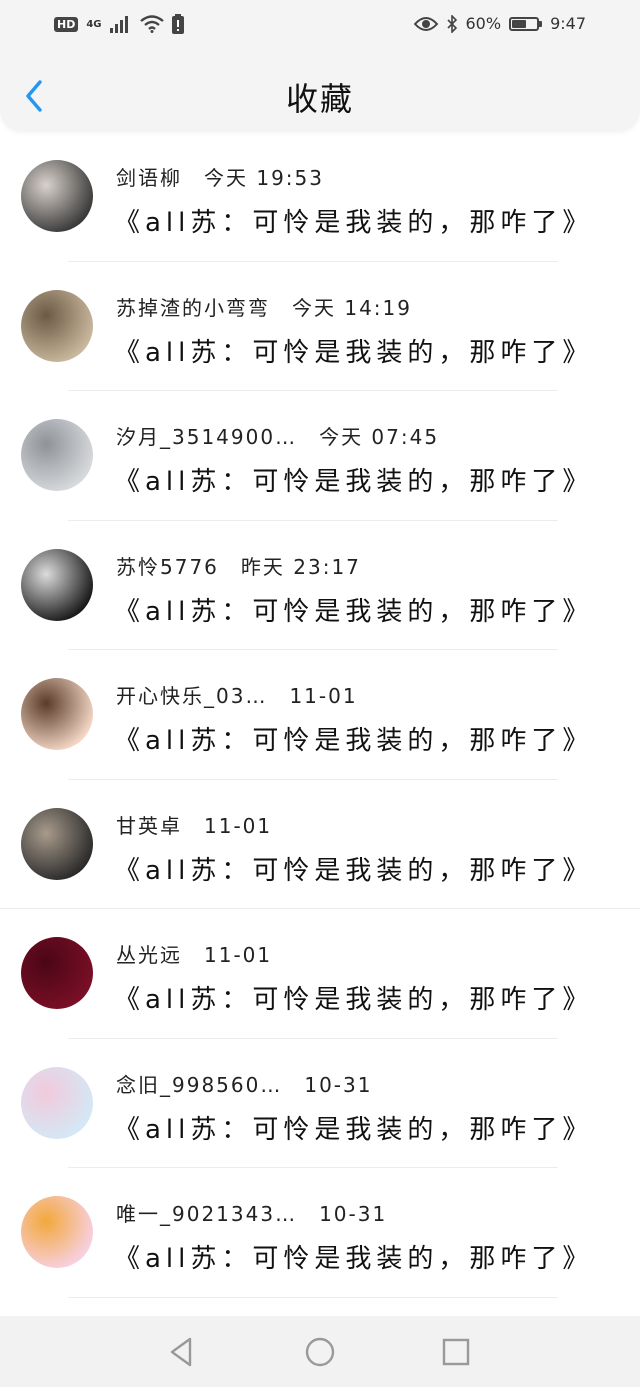 The width and height of the screenshot is (640, 1387). I want to click on nav-home-button, so click(320, 1352).